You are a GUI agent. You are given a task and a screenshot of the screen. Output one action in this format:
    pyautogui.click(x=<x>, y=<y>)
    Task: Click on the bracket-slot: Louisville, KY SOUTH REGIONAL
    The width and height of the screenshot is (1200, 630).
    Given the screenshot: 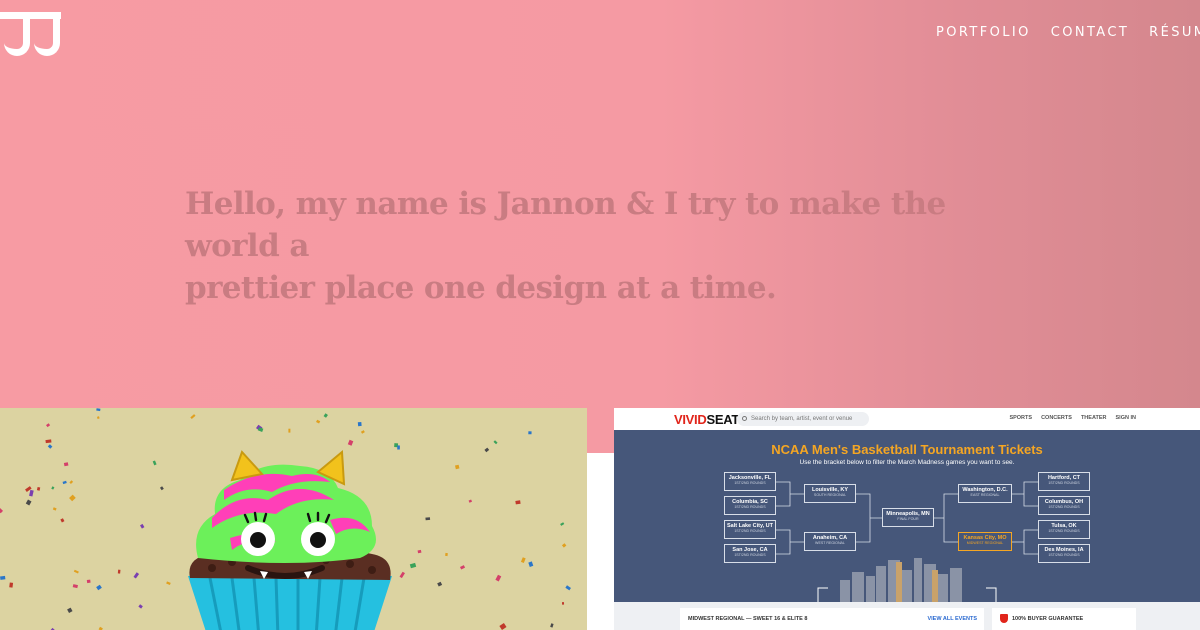 What is the action you would take?
    pyautogui.click(x=830, y=493)
    